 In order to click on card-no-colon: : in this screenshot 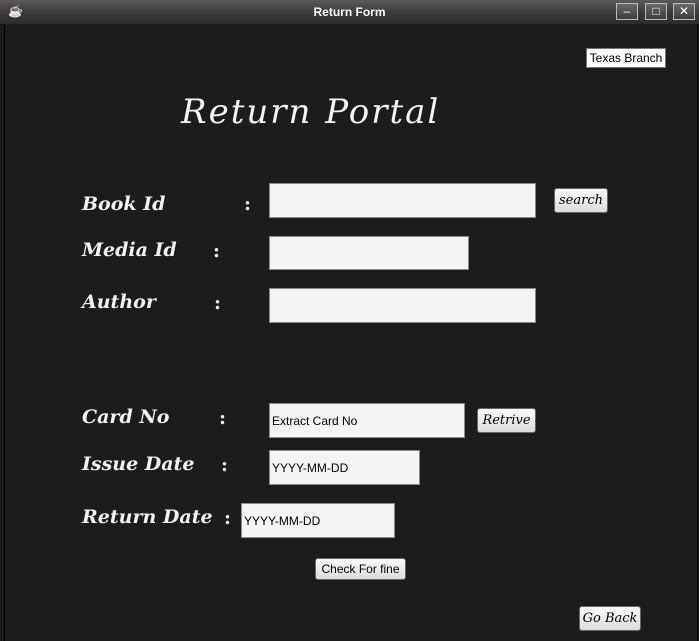, I will do `click(223, 418)`.